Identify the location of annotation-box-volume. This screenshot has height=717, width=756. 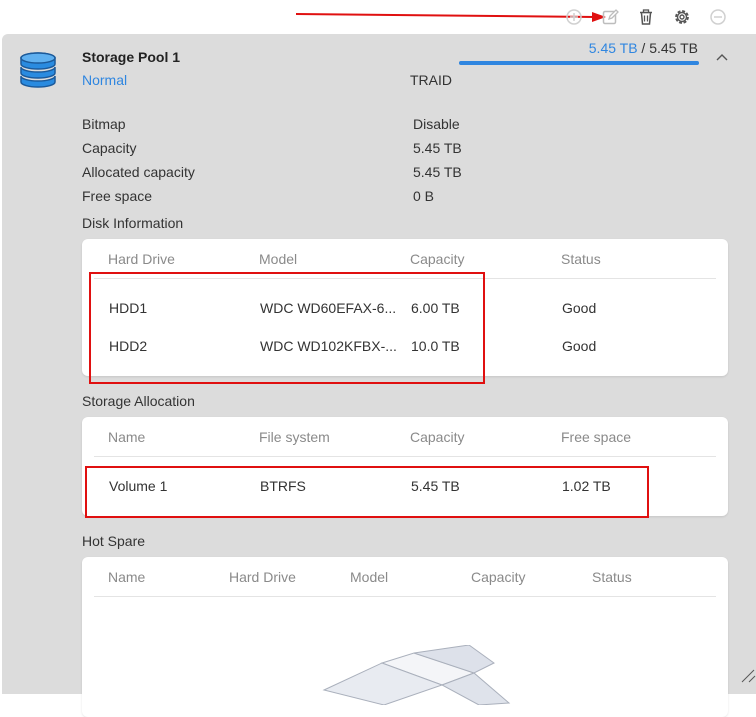
(367, 492).